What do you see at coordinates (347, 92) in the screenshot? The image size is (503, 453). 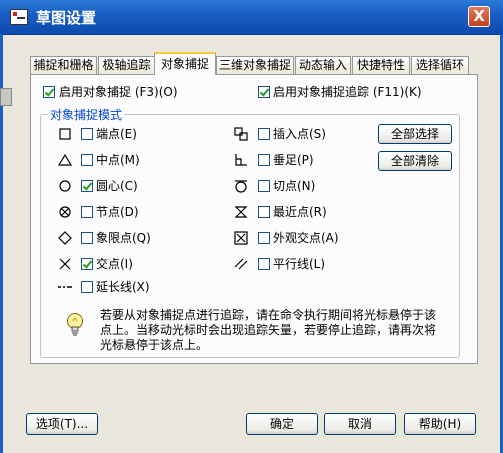 I see `enable-tracking-label: 启用对象捕捉追踪 (F11)(K)` at bounding box center [347, 92].